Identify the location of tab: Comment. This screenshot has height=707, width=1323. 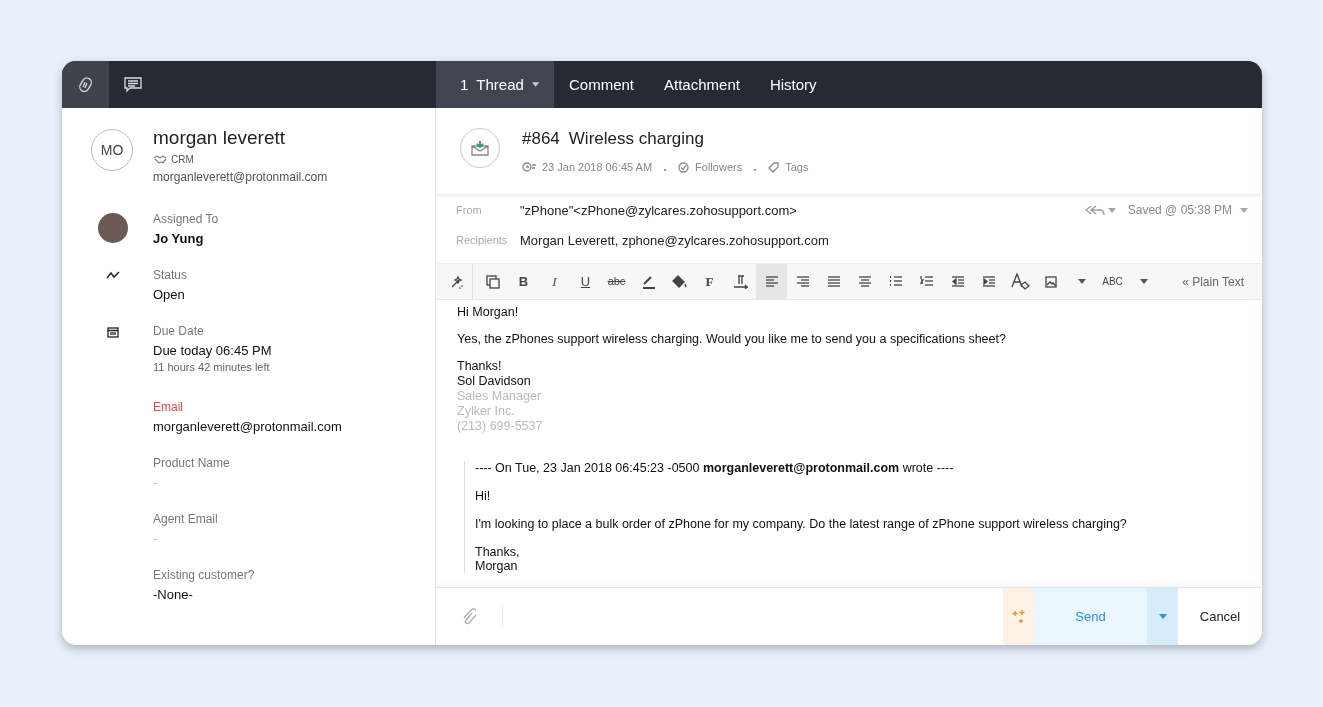
(602, 84).